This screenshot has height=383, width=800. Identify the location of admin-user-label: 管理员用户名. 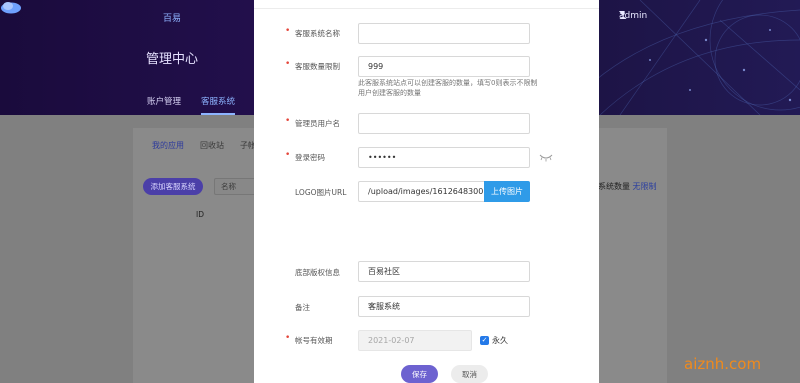
(317, 123).